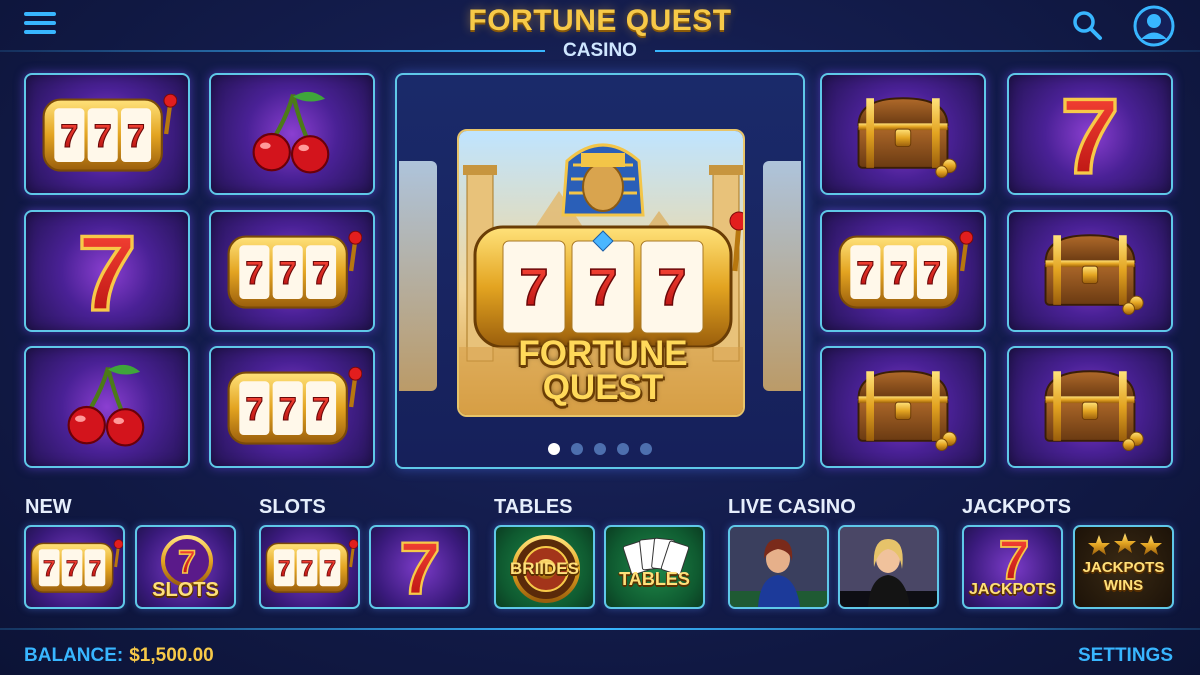 This screenshot has width=1200, height=675. I want to click on header-divider-right, so click(927, 51).